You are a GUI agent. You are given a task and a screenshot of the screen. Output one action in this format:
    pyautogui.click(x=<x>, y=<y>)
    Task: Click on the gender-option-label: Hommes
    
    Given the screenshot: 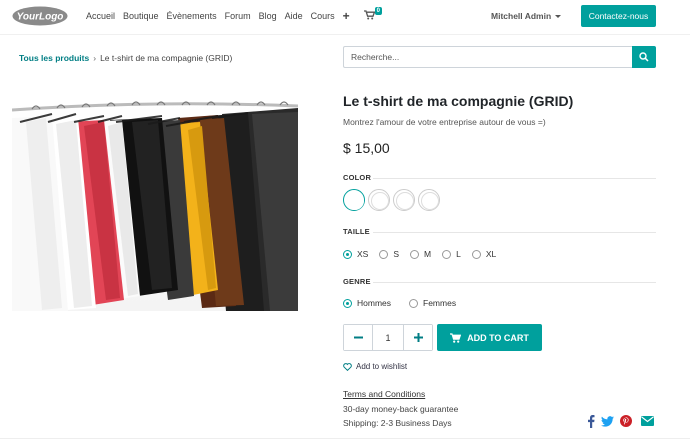 What is the action you would take?
    pyautogui.click(x=374, y=303)
    